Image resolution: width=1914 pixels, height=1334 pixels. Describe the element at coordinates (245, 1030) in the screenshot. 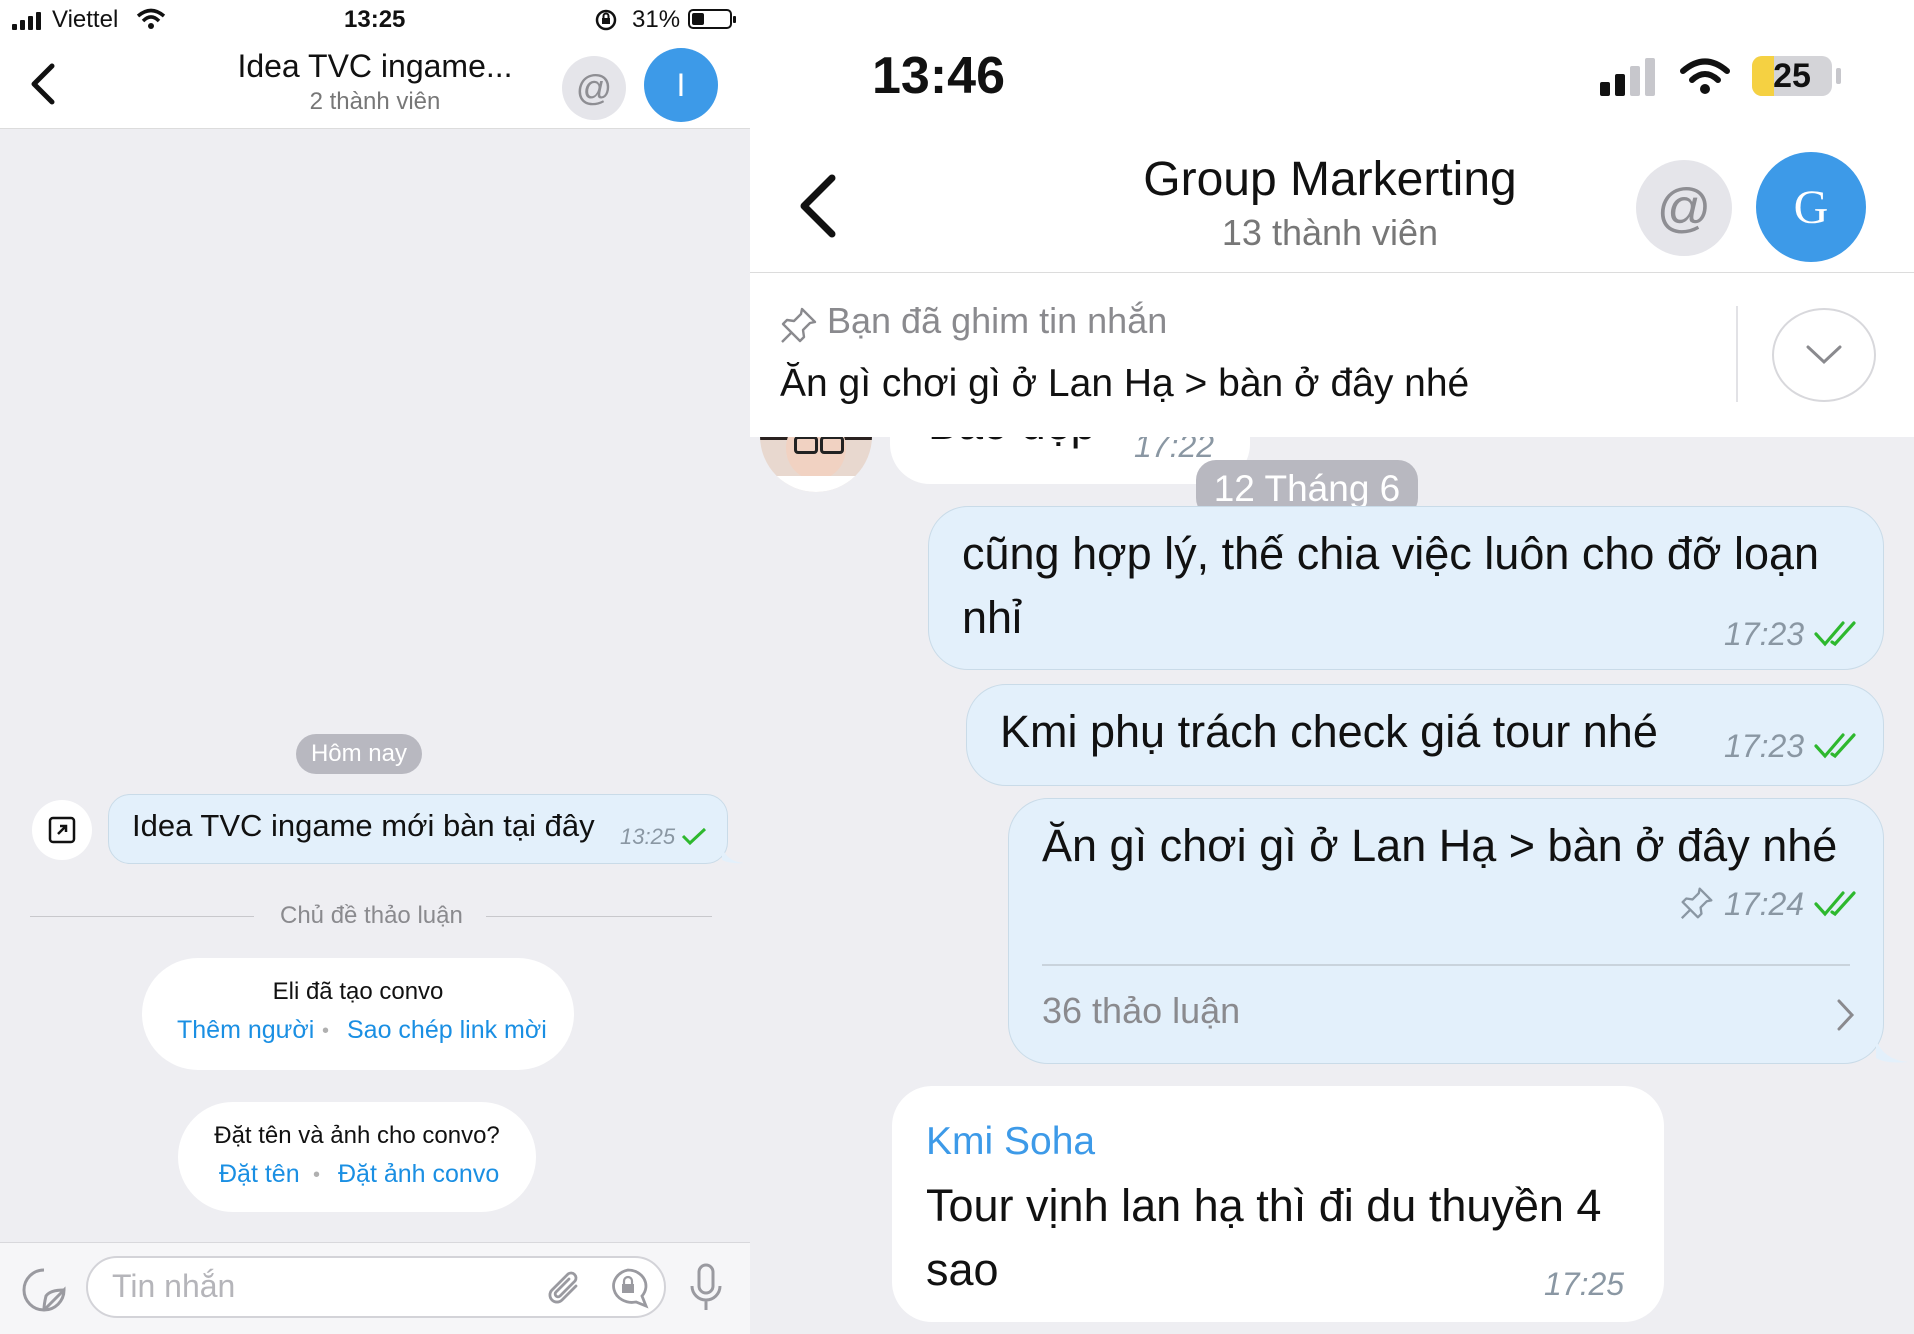

I see `add-people-link: Thêm người` at that location.